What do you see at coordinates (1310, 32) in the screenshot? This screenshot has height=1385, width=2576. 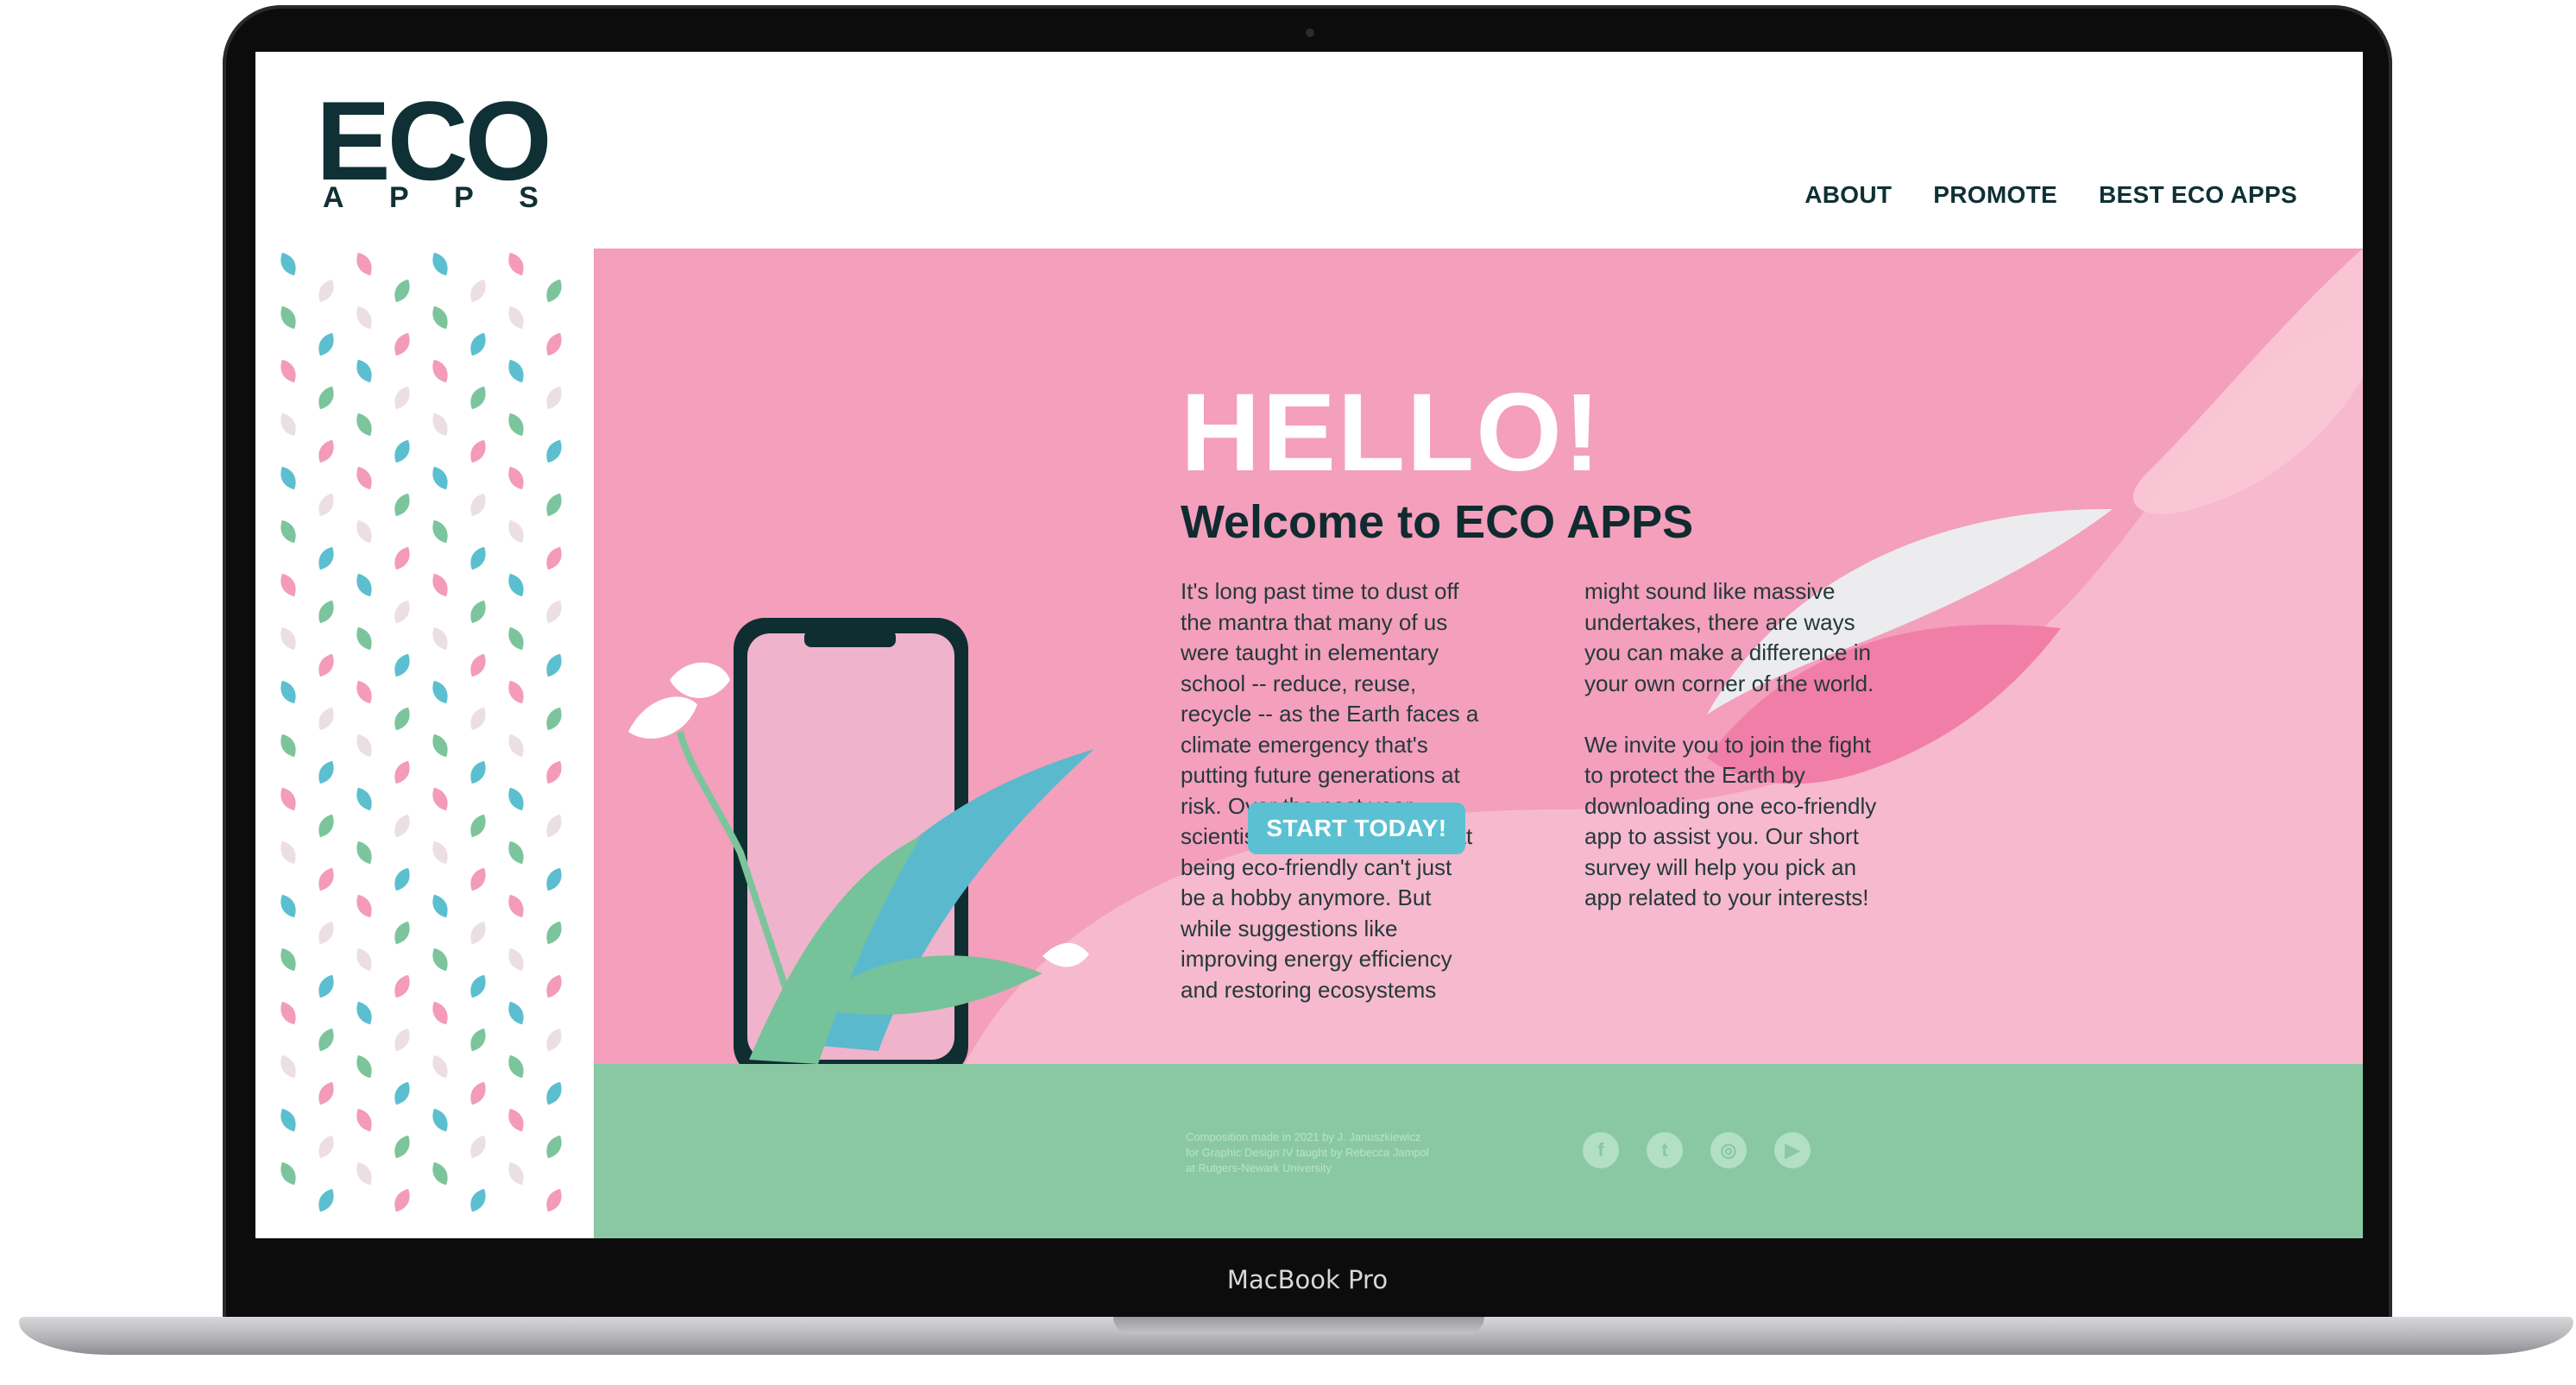 I see `camera` at bounding box center [1310, 32].